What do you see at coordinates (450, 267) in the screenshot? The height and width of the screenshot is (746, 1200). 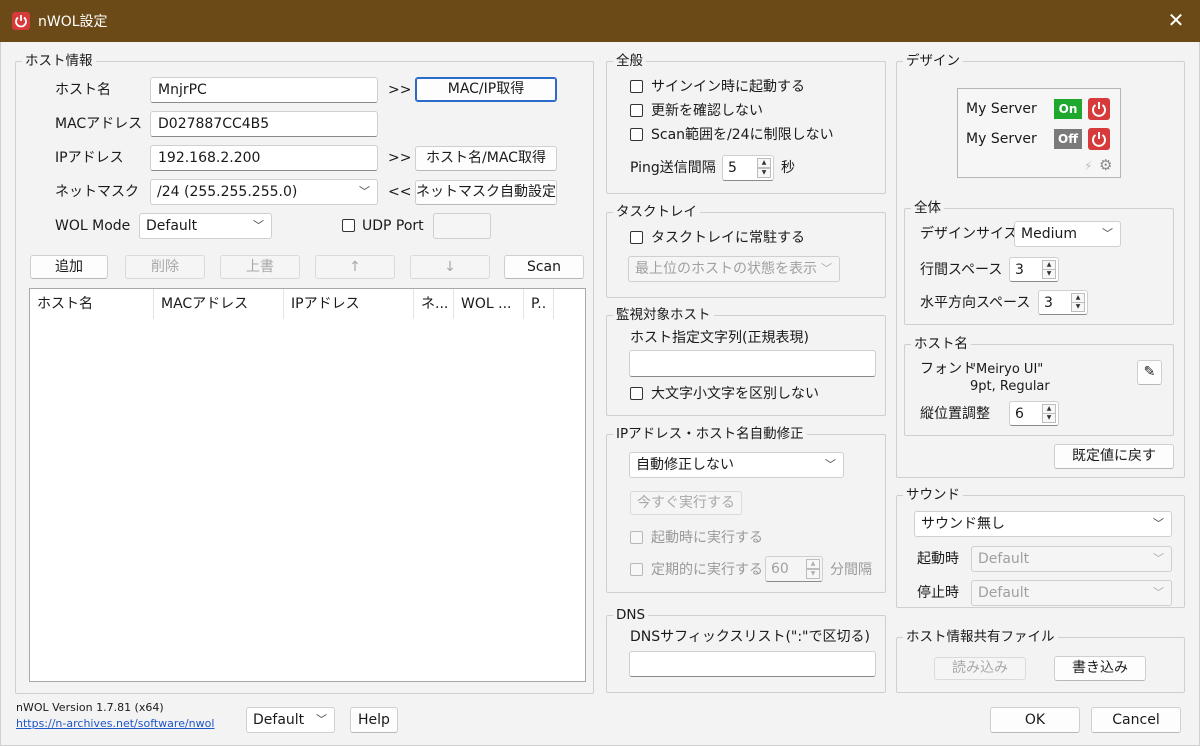 I see `move-down-button: ↓` at bounding box center [450, 267].